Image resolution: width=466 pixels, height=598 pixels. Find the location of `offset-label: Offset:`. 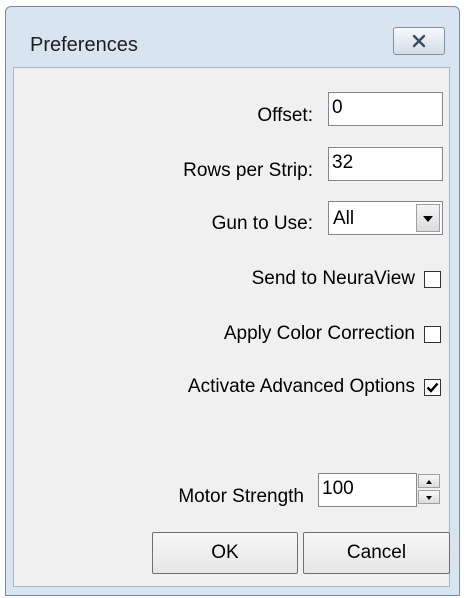

offset-label: Offset: is located at coordinates (285, 115).